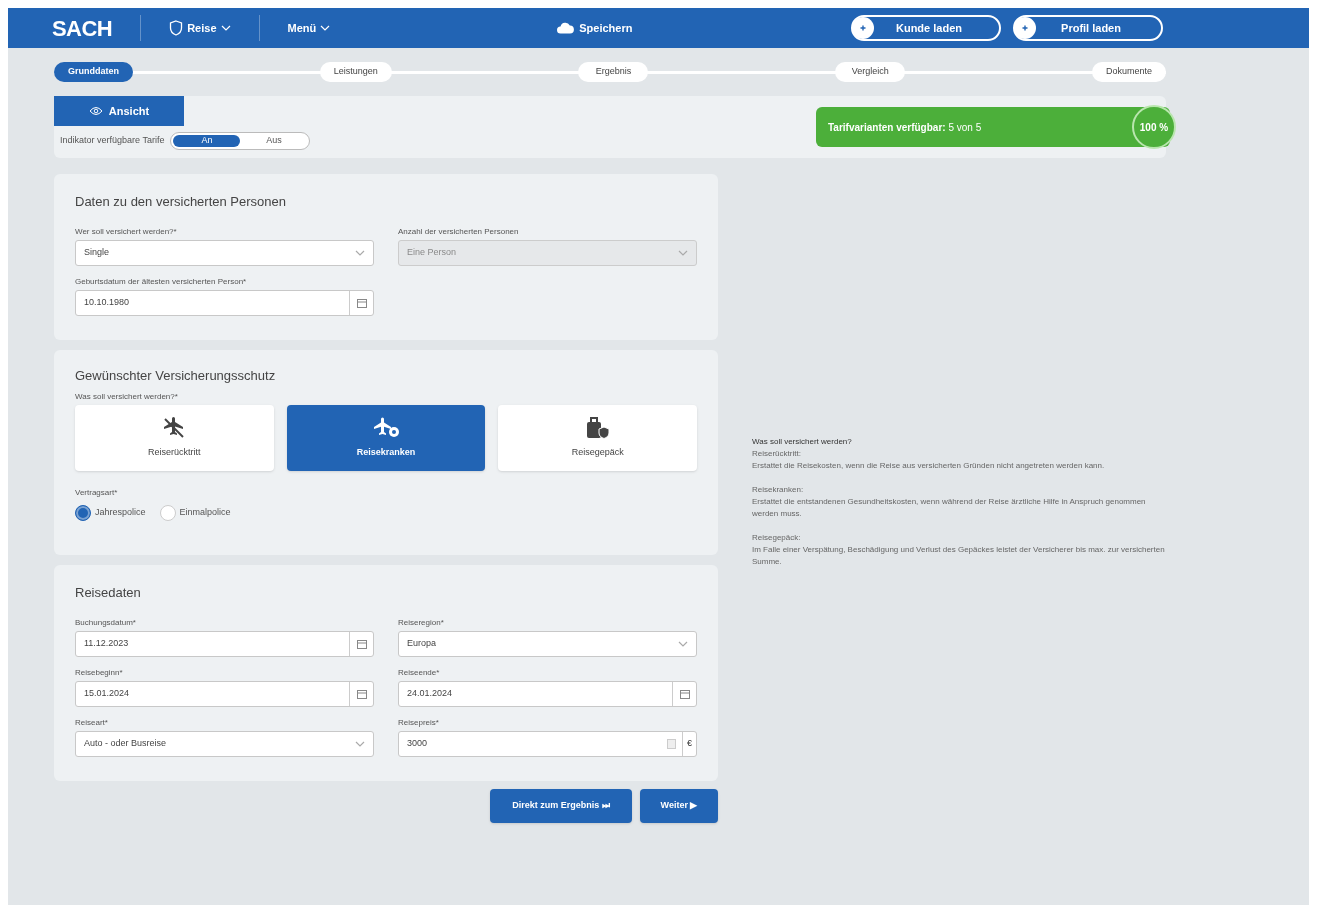 This screenshot has height=906, width=1317. Describe the element at coordinates (597, 428) in the screenshot. I see `luggage-shield-icon` at that location.